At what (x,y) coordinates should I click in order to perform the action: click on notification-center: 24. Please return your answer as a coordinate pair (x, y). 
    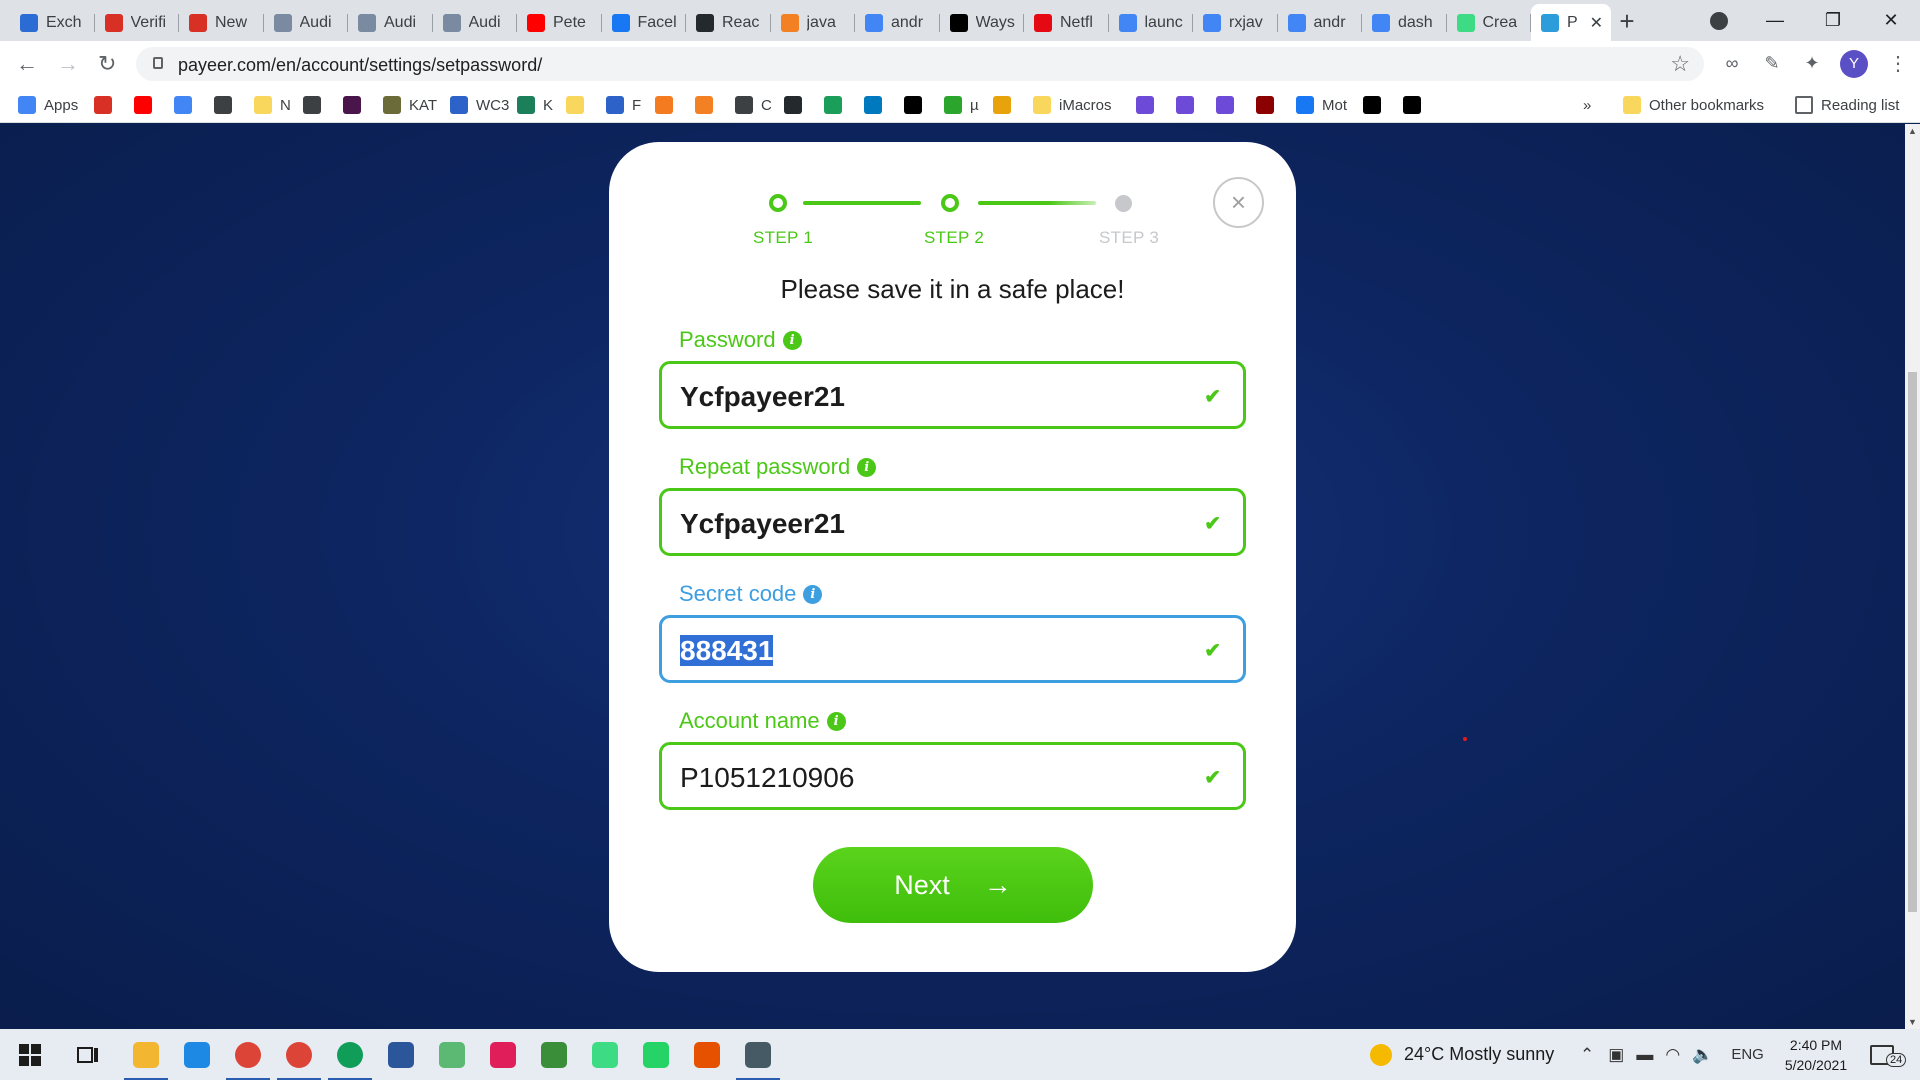
    Looking at the image, I should click on (1888, 1054).